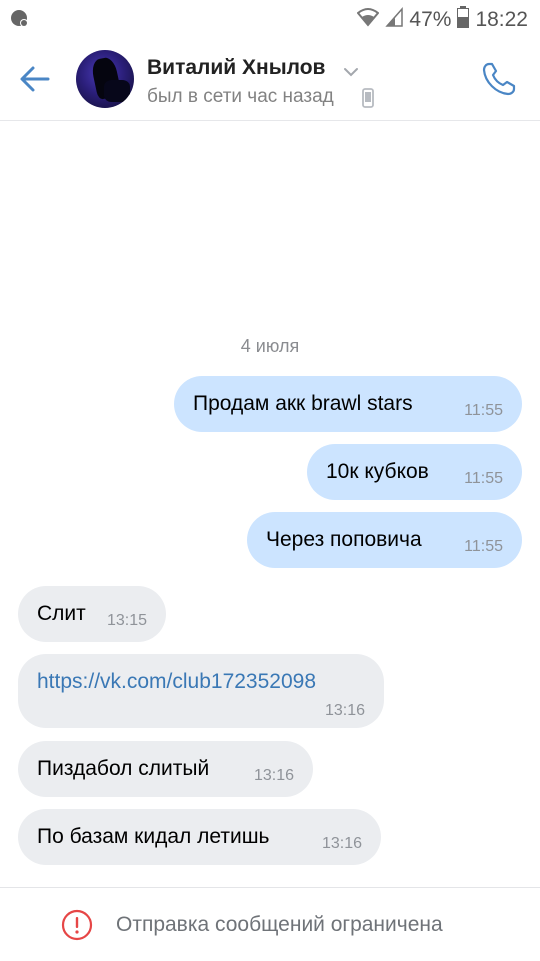  Describe the element at coordinates (270, 19) in the screenshot. I see `status-bar: 47% 18:22` at that location.